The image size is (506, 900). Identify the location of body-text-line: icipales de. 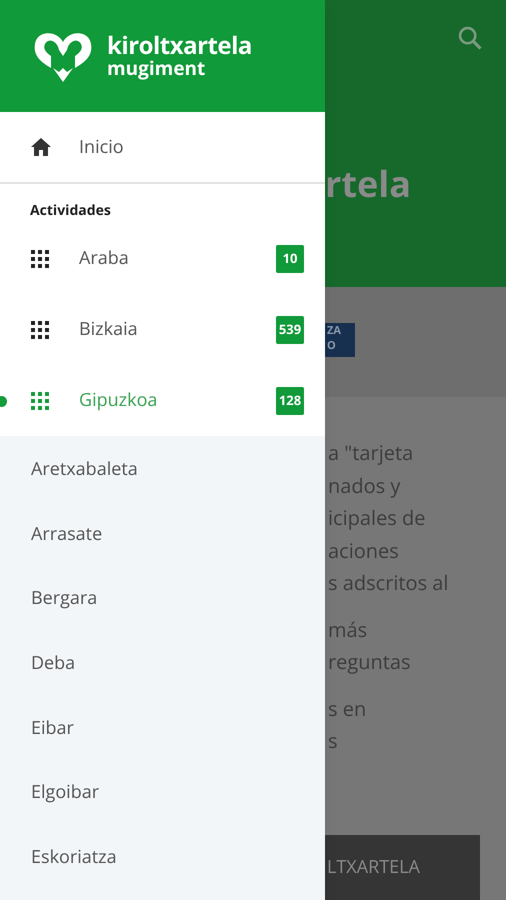
(377, 518).